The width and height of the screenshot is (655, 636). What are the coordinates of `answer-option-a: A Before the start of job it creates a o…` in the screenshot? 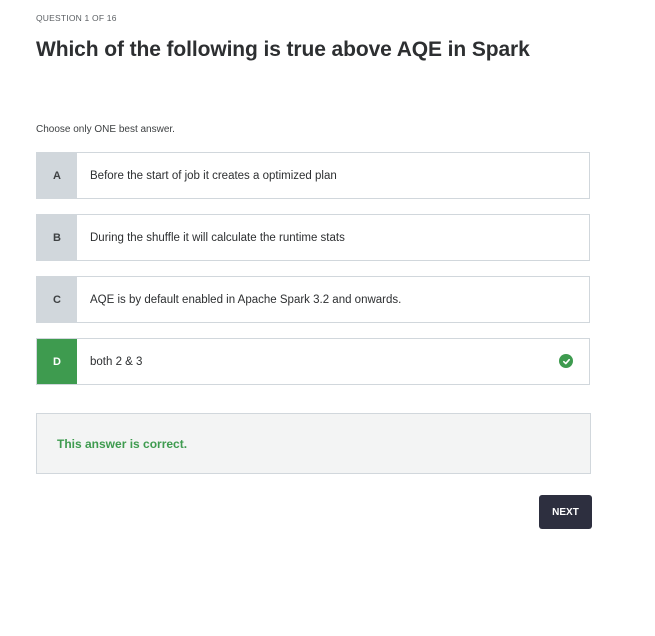 It's located at (313, 175).